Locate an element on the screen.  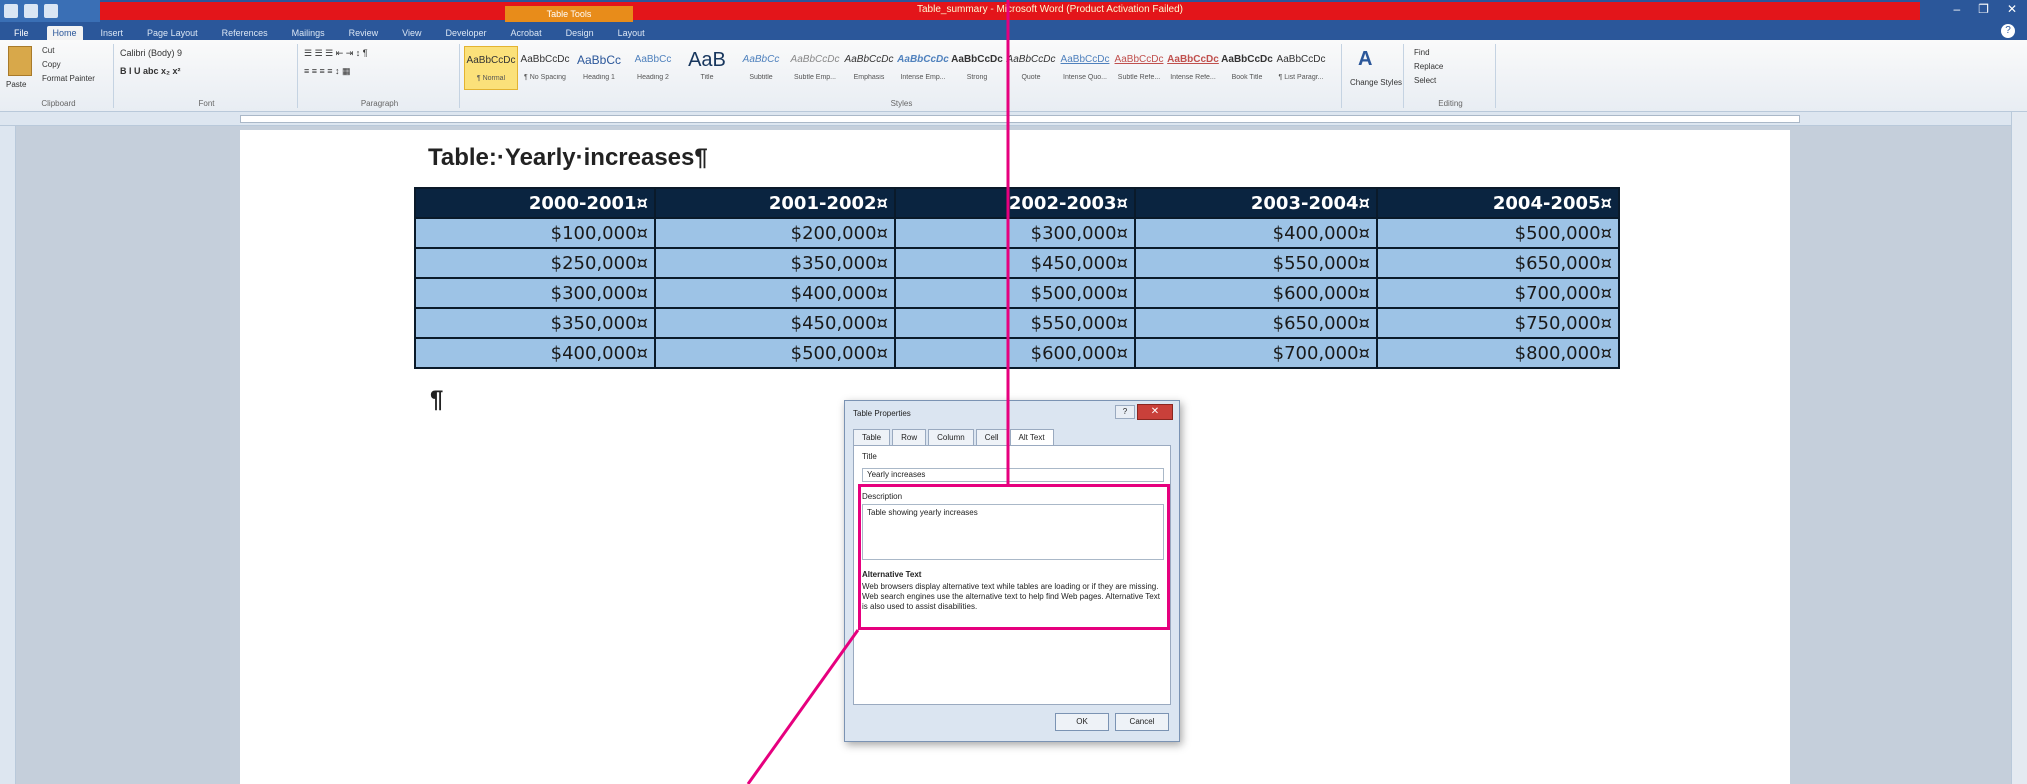
font-size-select: 9 is located at coordinates (179, 53).